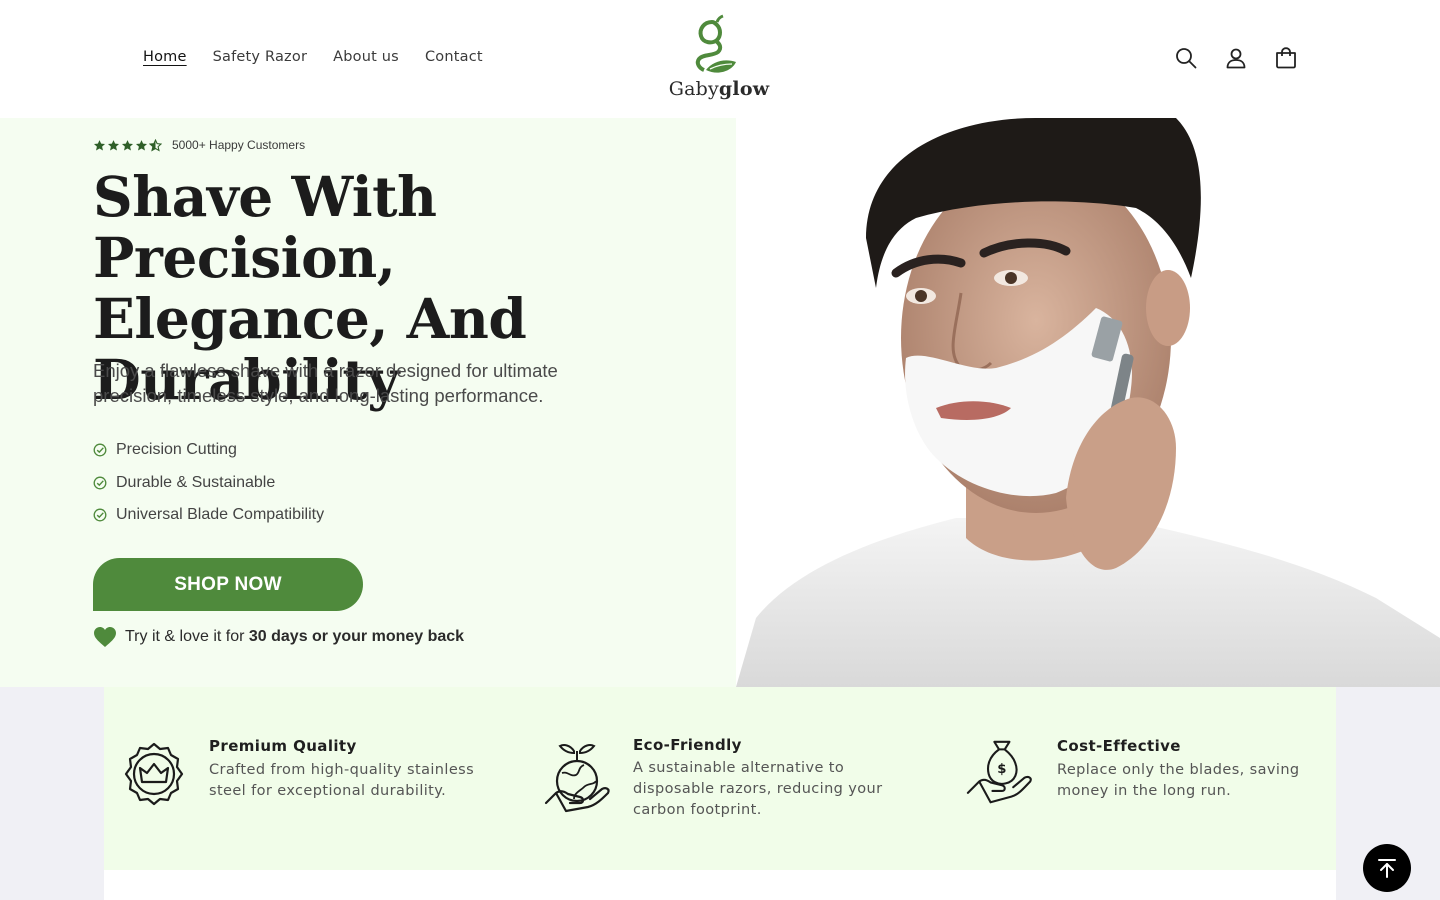 This screenshot has width=1440, height=900. What do you see at coordinates (719, 89) in the screenshot?
I see `logo-text: Gabyglow` at bounding box center [719, 89].